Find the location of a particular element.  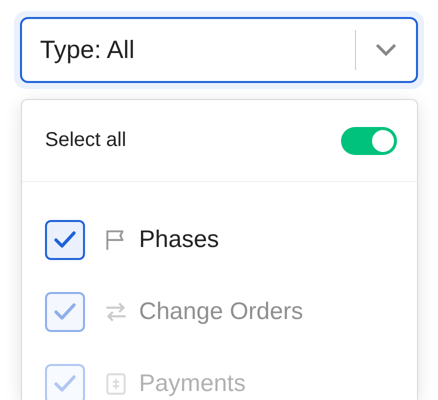

select-all-toggle is located at coordinates (369, 140).